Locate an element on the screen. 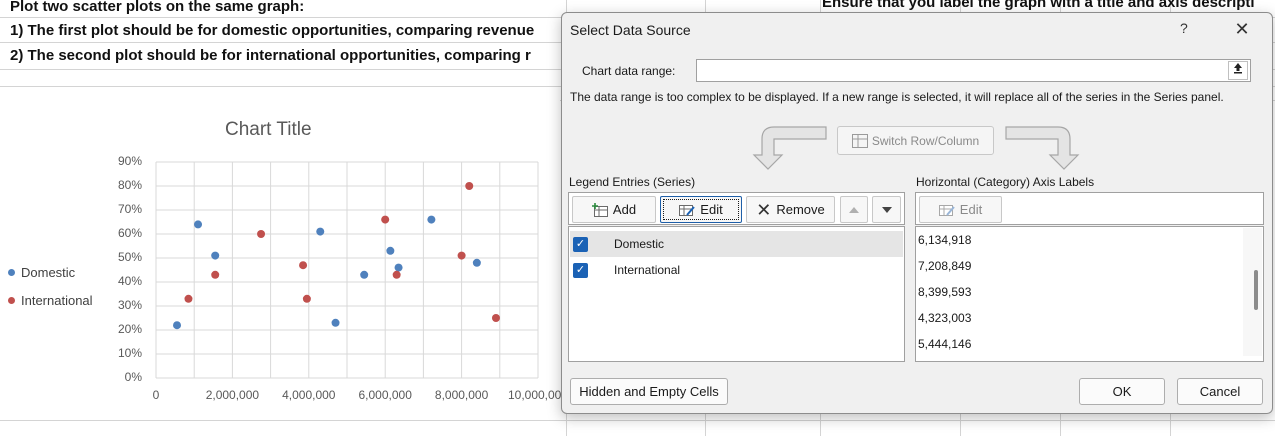 The image size is (1275, 436). axis-label-item: 4,323,003 is located at coordinates (945, 318).